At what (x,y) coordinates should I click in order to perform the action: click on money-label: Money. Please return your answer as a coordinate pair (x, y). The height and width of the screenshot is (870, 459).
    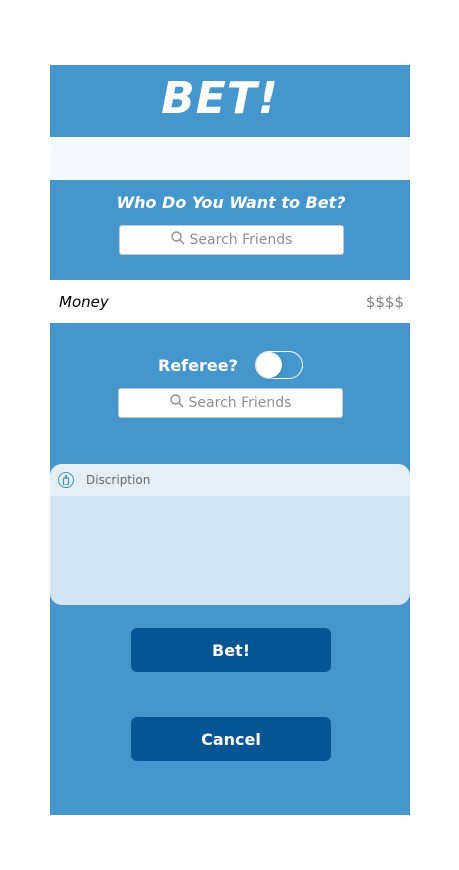
    Looking at the image, I should click on (84, 301).